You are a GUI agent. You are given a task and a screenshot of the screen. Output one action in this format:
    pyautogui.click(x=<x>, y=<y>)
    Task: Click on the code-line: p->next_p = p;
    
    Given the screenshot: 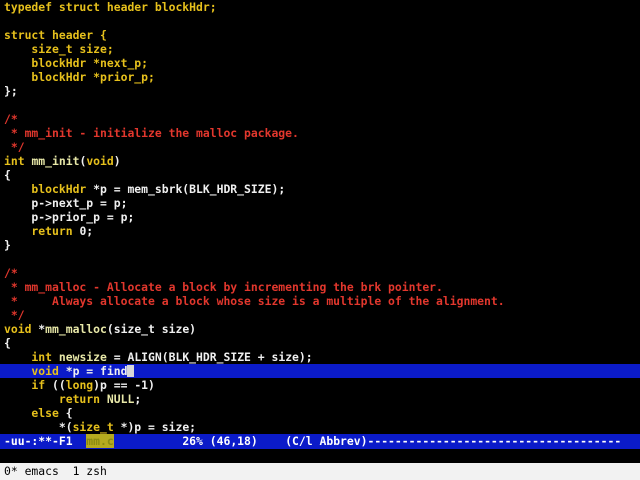 What is the action you would take?
    pyautogui.click(x=320, y=203)
    